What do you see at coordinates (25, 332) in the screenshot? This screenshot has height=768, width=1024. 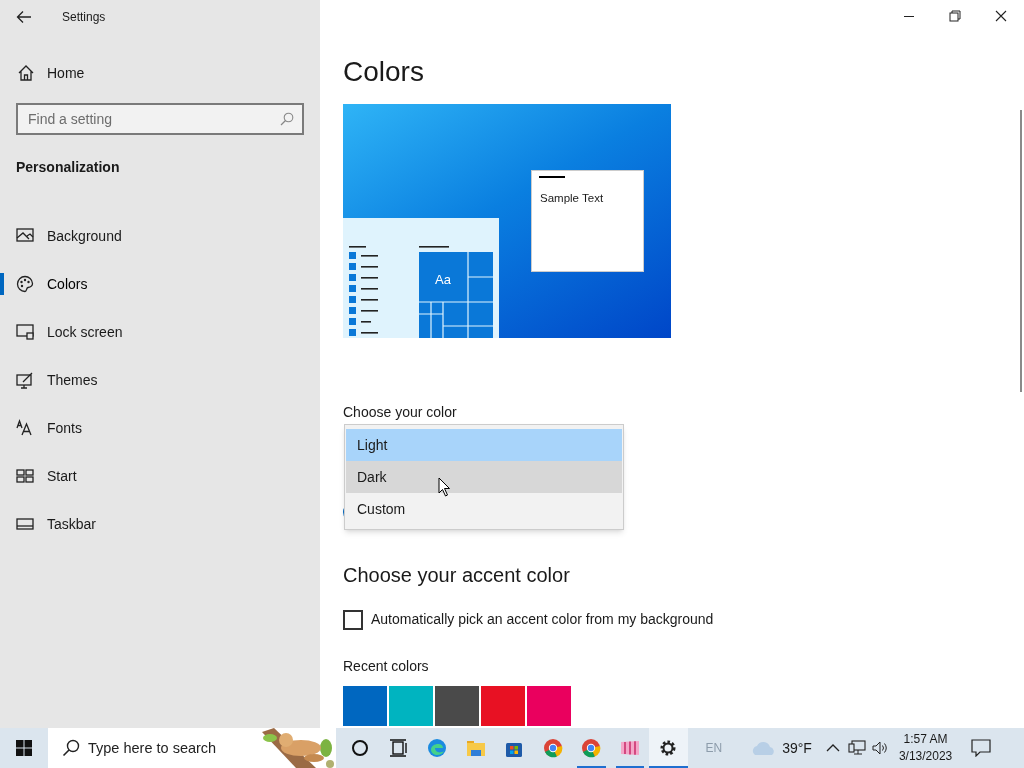 I see `lock-screen-icon` at bounding box center [25, 332].